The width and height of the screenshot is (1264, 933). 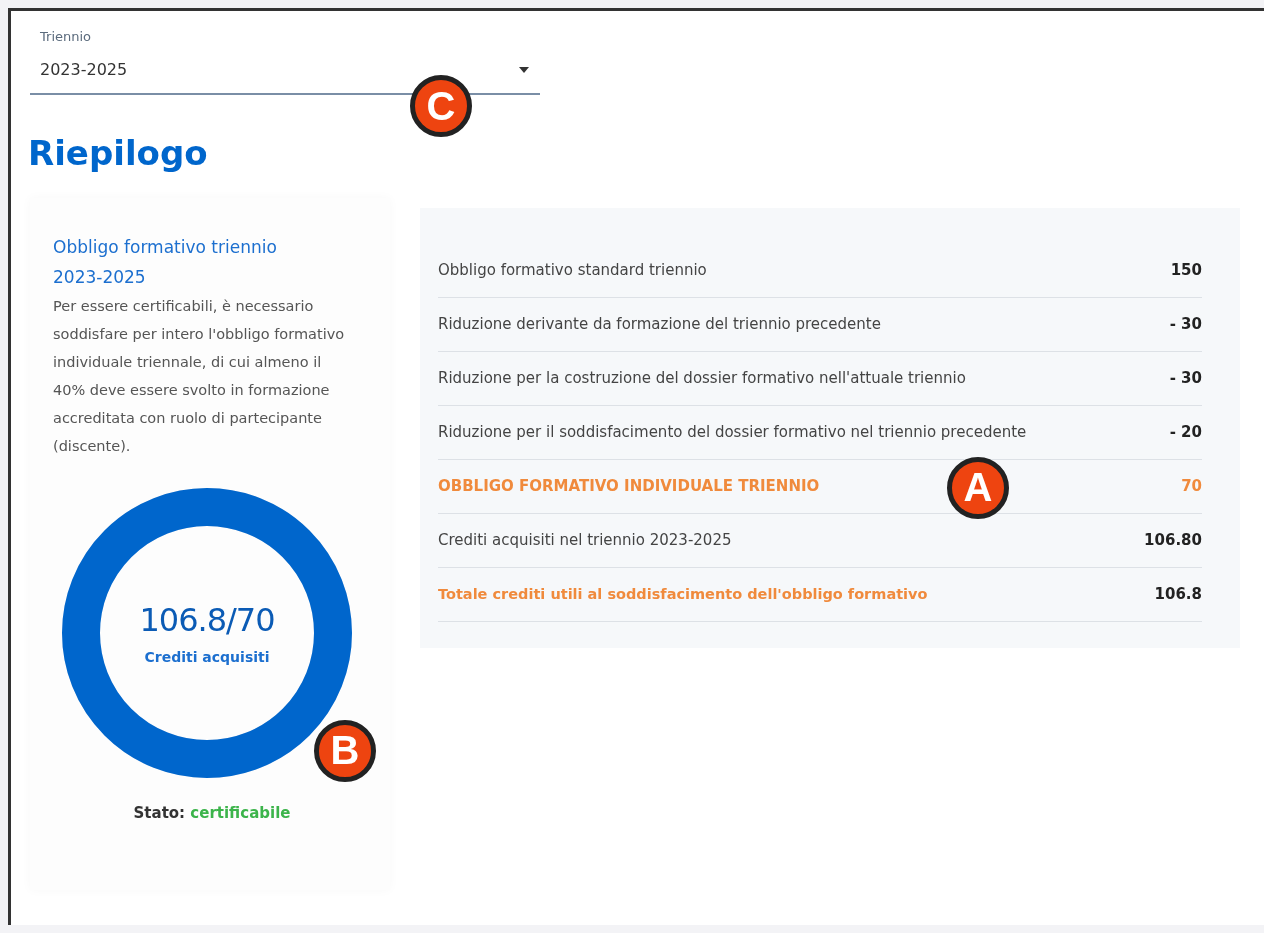 What do you see at coordinates (1191, 486) in the screenshot?
I see `row-value: 70` at bounding box center [1191, 486].